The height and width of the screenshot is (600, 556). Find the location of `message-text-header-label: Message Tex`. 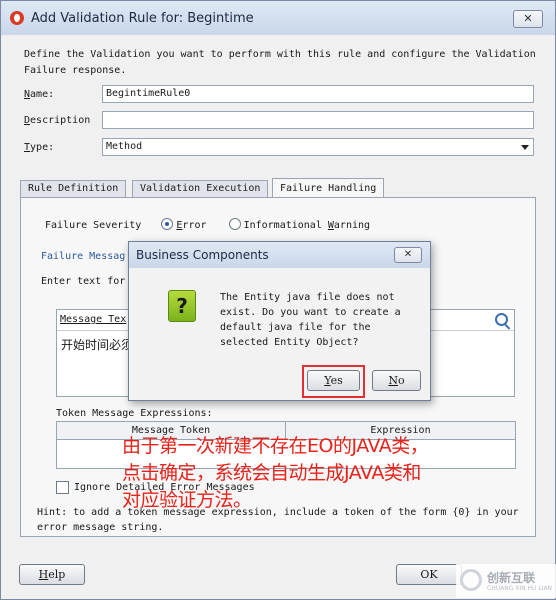

message-text-header-label: Message Tex is located at coordinates (93, 319).